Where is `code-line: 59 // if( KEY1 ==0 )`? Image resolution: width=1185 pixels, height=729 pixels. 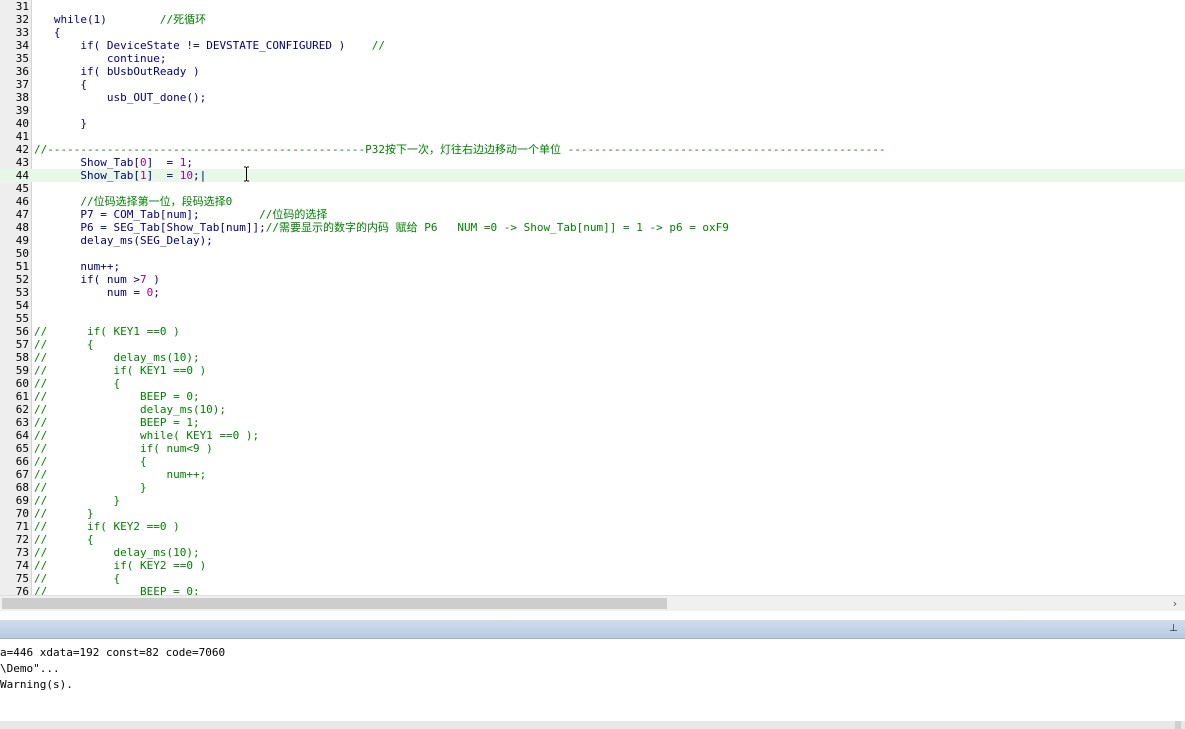
code-line: 59 // if( KEY1 ==0 ) is located at coordinates (592, 370).